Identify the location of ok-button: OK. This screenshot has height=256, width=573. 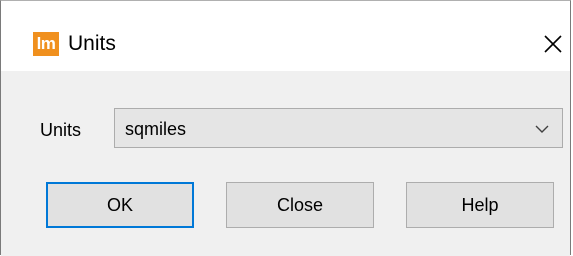
(120, 205).